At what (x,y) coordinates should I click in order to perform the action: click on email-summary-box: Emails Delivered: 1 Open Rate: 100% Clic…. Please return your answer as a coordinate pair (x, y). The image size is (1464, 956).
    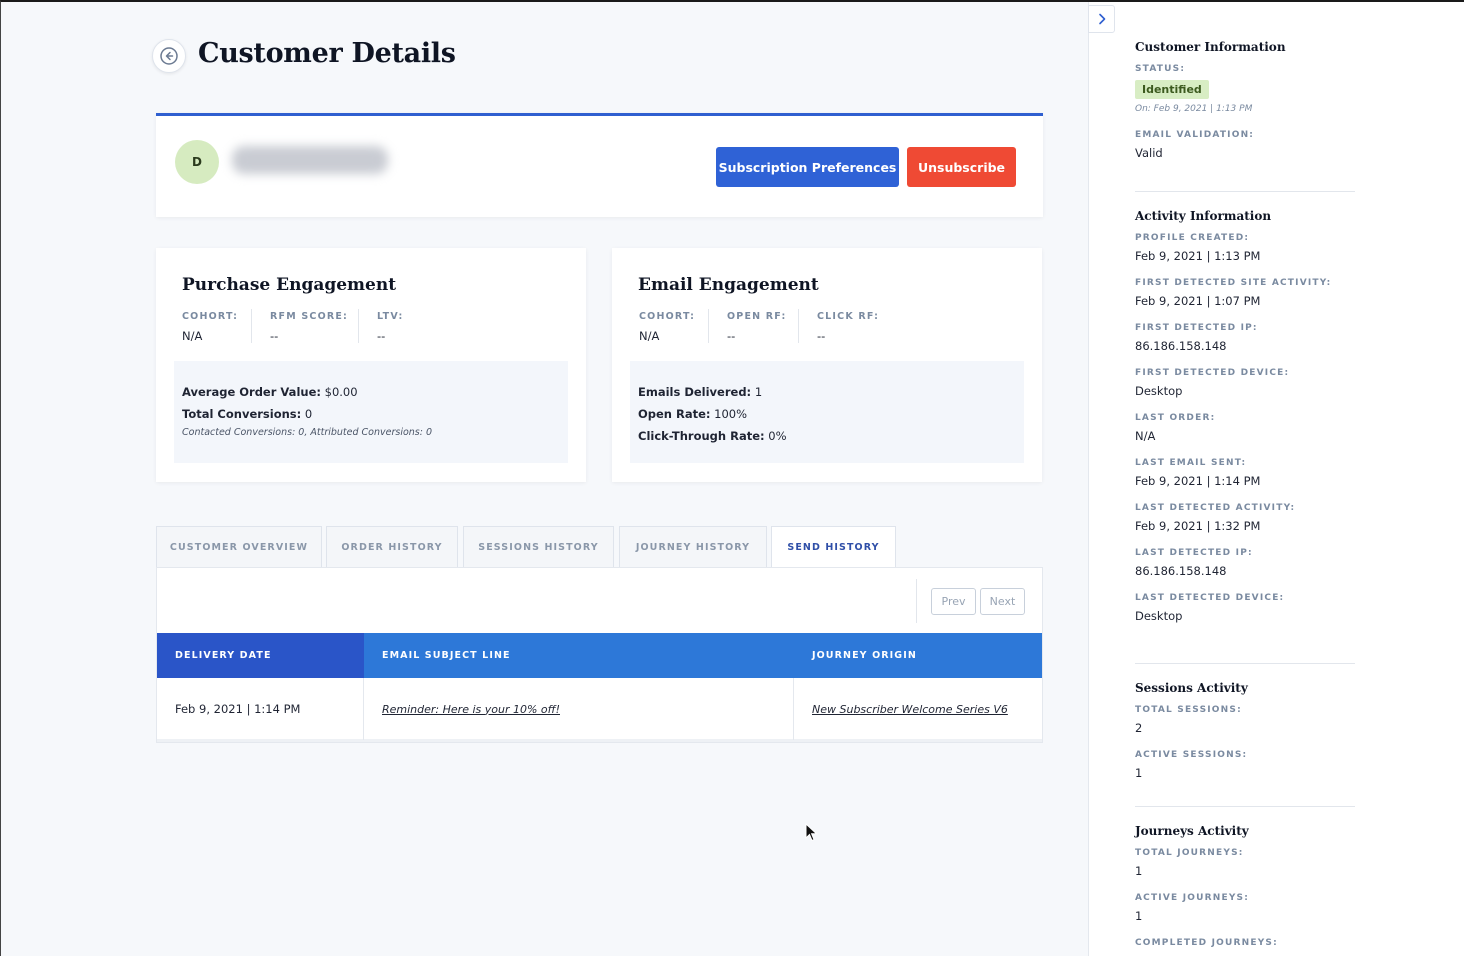
    Looking at the image, I should click on (827, 412).